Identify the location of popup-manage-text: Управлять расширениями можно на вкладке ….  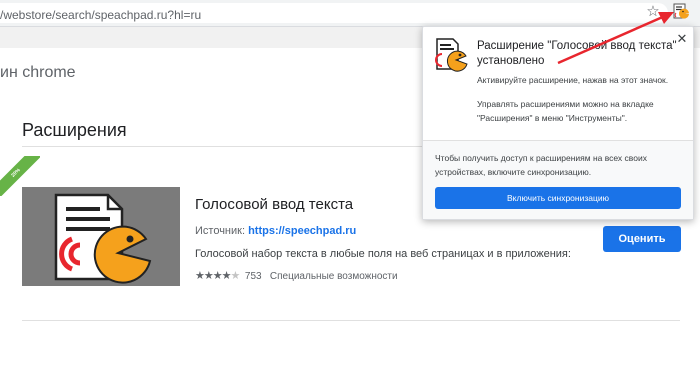
(565, 111).